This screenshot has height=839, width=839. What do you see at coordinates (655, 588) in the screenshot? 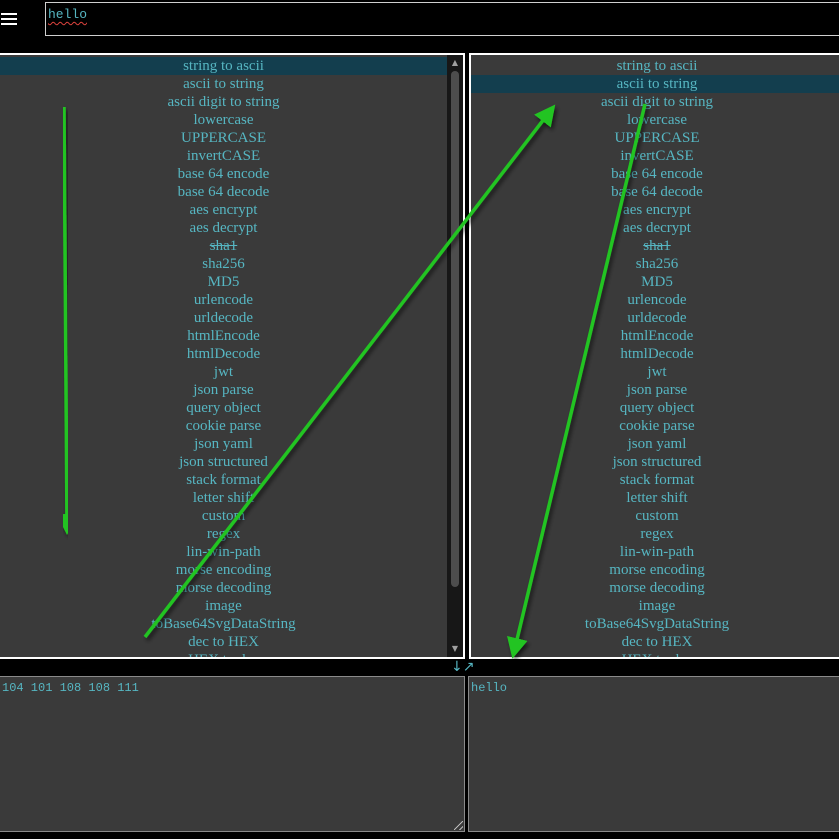
I see `right-list-item: morse decoding` at bounding box center [655, 588].